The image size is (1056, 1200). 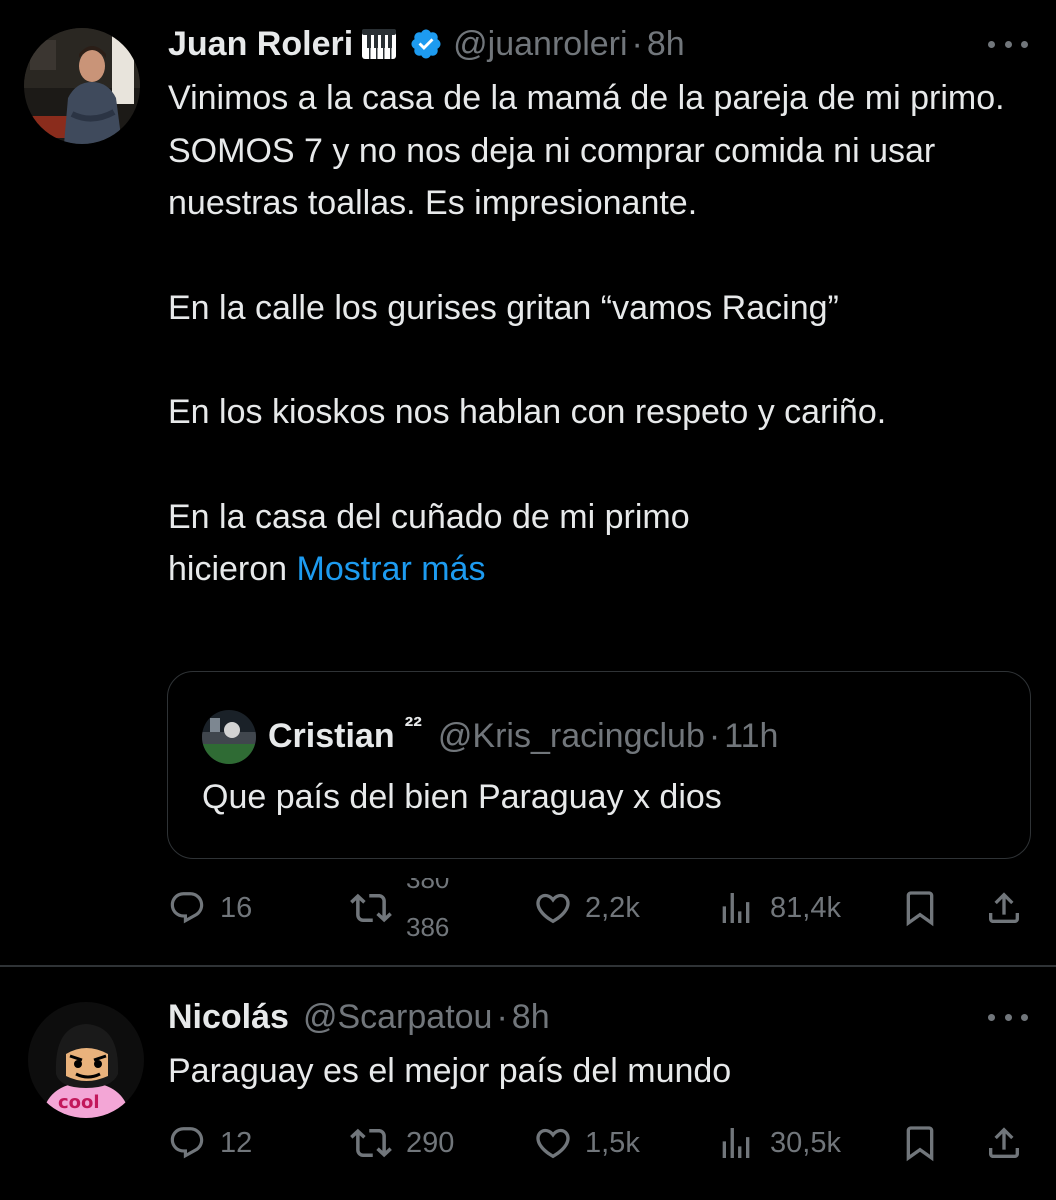 What do you see at coordinates (210, 908) in the screenshot?
I see `reply-button: 16` at bounding box center [210, 908].